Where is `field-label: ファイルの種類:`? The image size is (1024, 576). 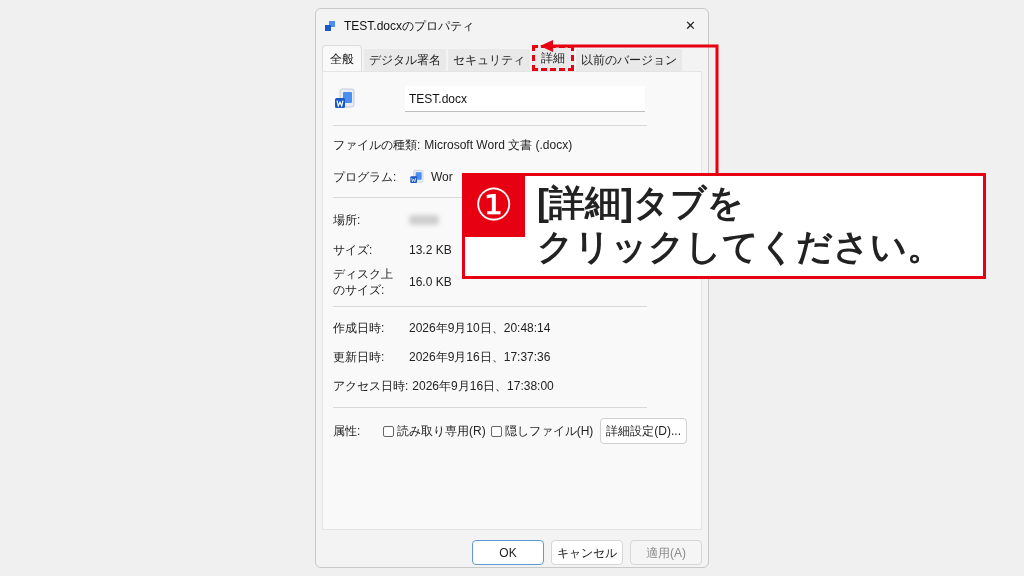 field-label: ファイルの種類: is located at coordinates (377, 145).